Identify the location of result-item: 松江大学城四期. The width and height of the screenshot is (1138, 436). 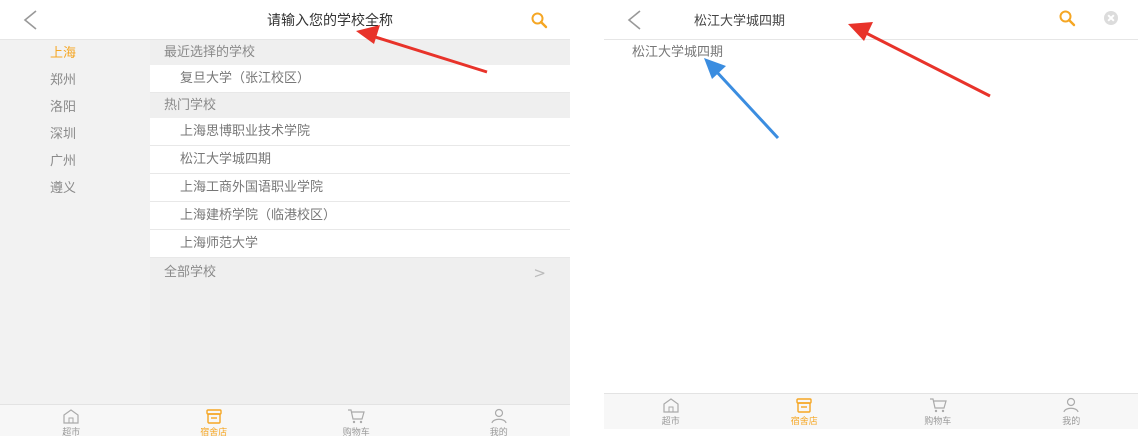
(871, 53).